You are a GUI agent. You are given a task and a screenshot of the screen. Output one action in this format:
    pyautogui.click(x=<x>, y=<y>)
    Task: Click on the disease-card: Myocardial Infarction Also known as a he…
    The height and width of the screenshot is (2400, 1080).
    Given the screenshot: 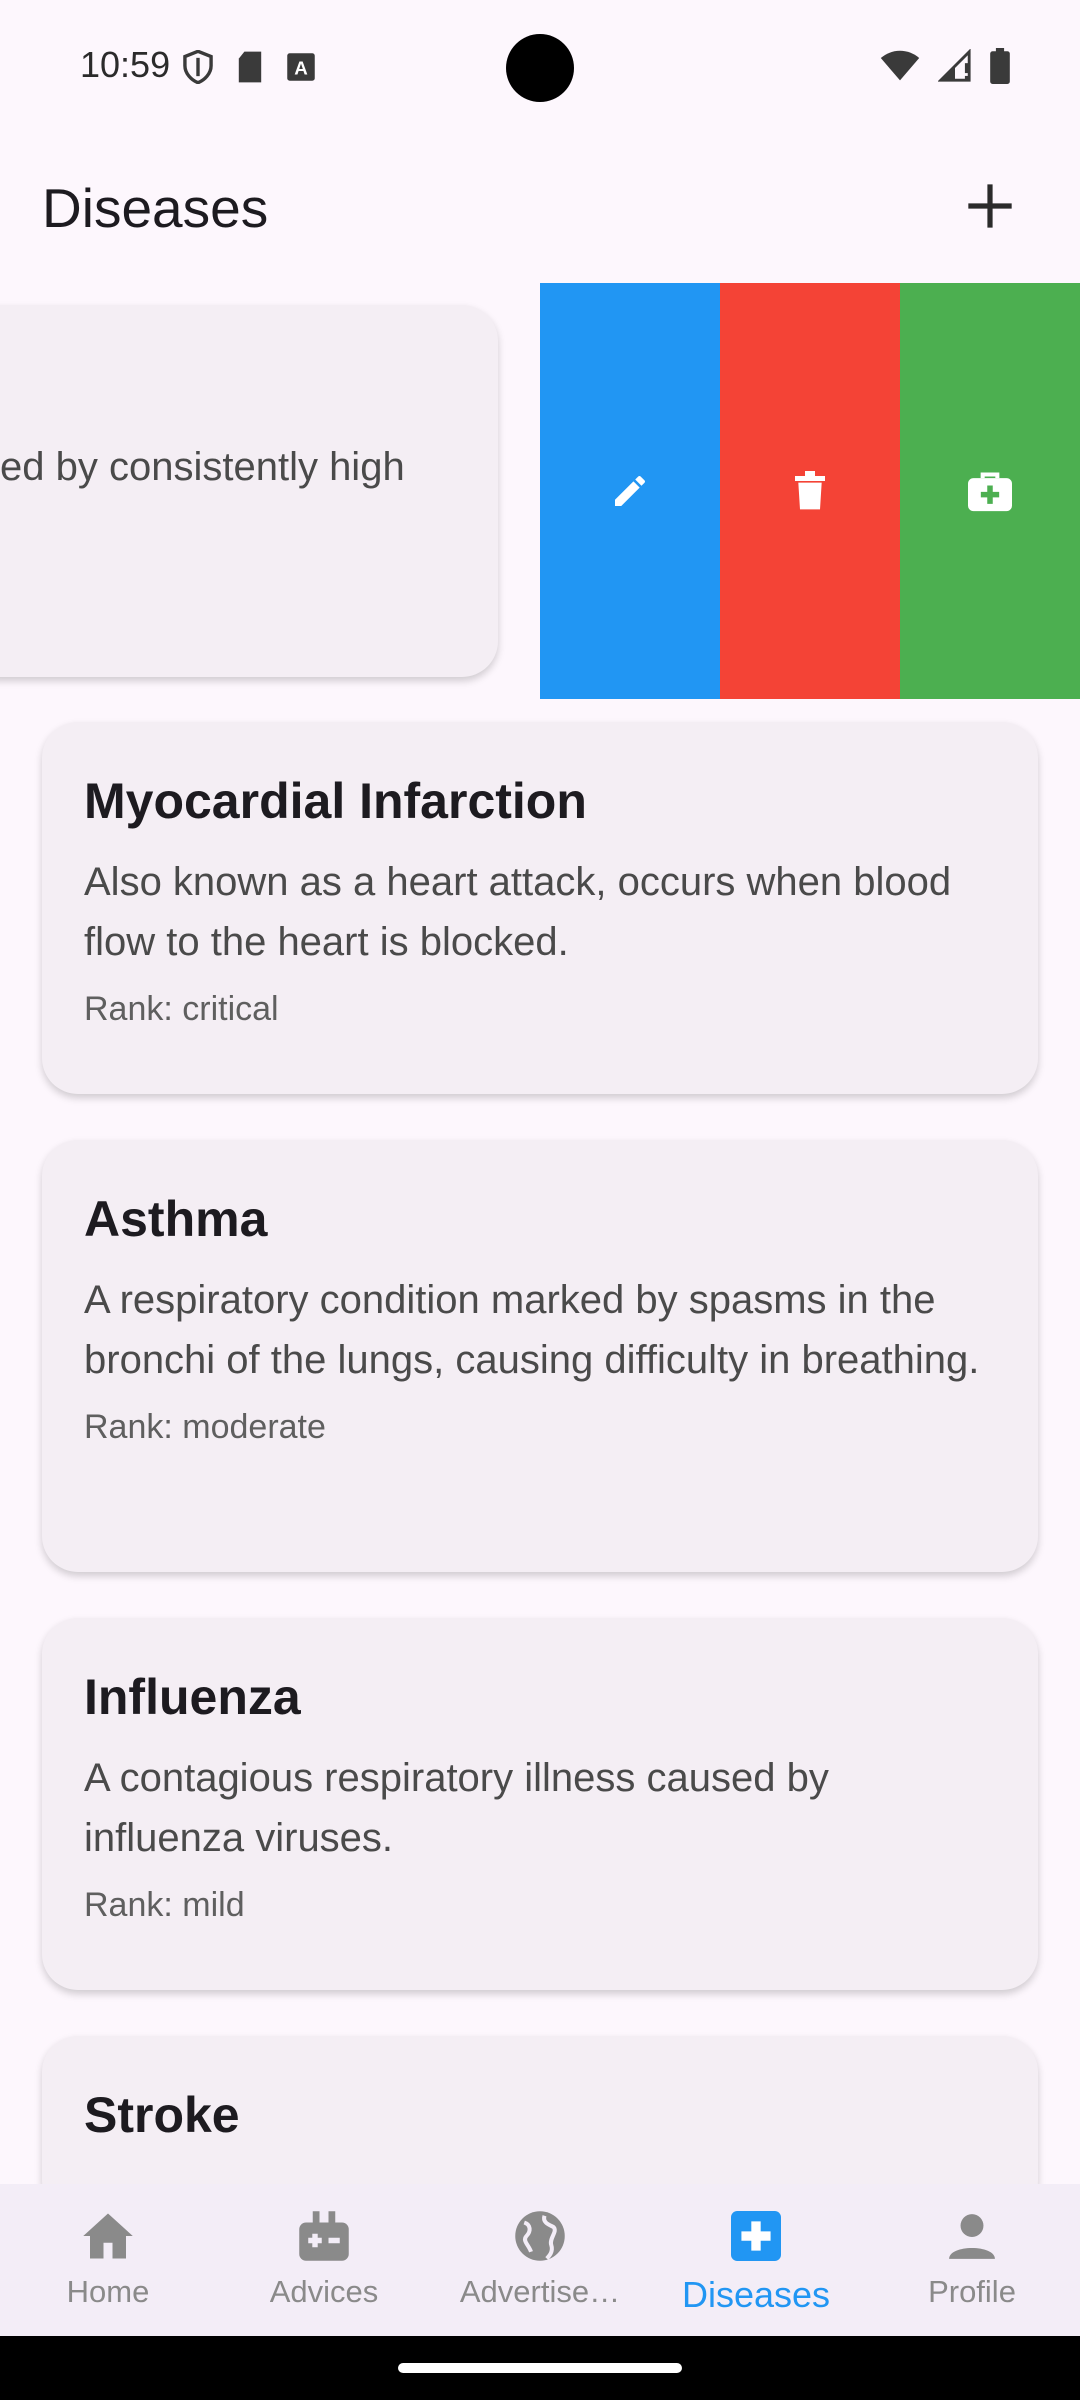 What is the action you would take?
    pyautogui.click(x=540, y=908)
    